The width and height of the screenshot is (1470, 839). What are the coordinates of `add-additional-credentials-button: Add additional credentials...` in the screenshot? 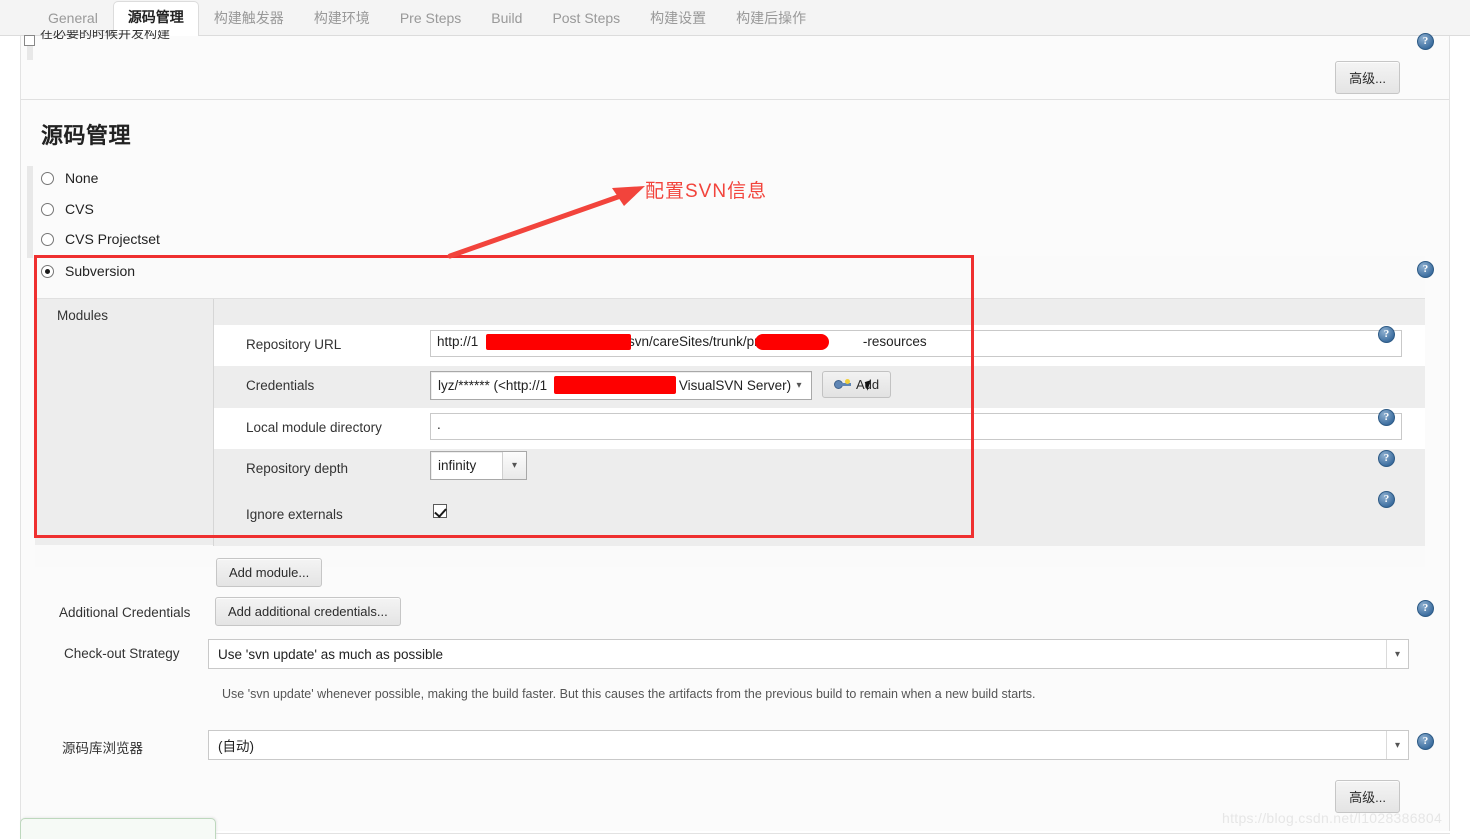 It's located at (308, 611).